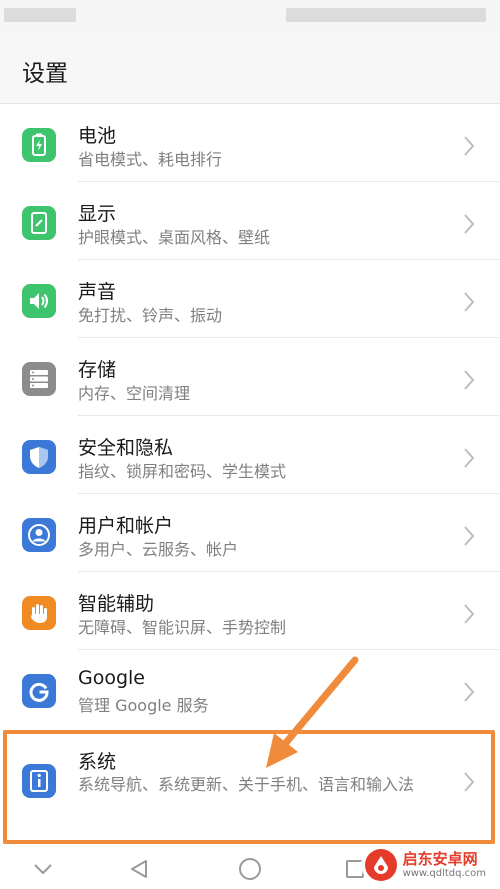 This screenshot has width=500, height=889. I want to click on watermark: 启东安卓网 www.qdltdq.com, so click(427, 865).